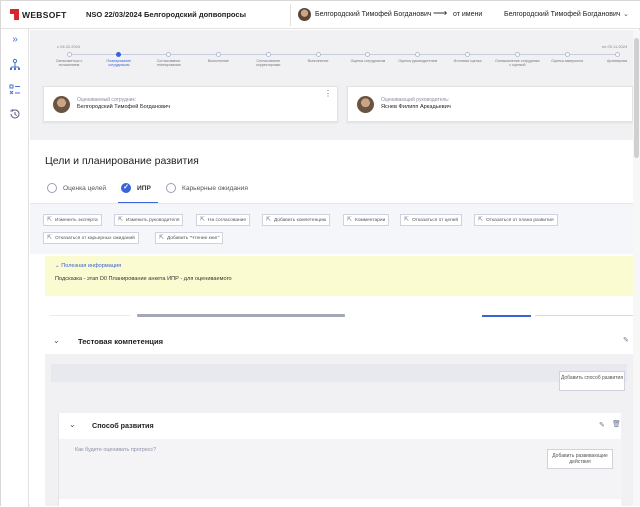  What do you see at coordinates (506, 316) in the screenshot?
I see `progress-indicator` at bounding box center [506, 316].